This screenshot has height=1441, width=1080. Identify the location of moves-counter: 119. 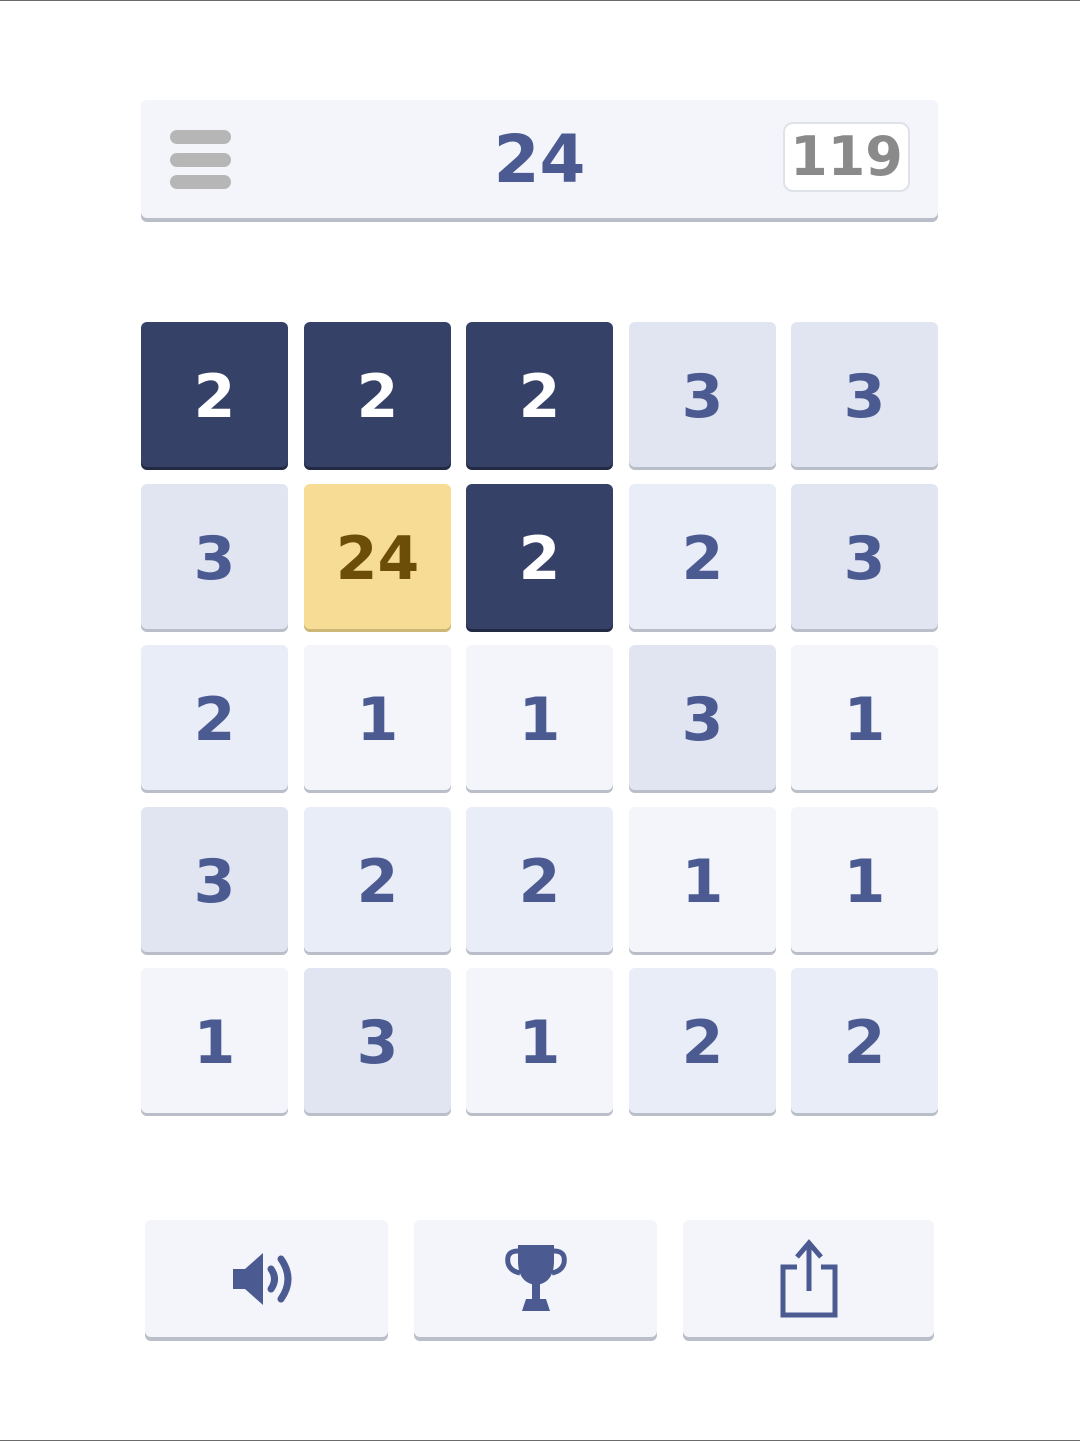
(846, 157).